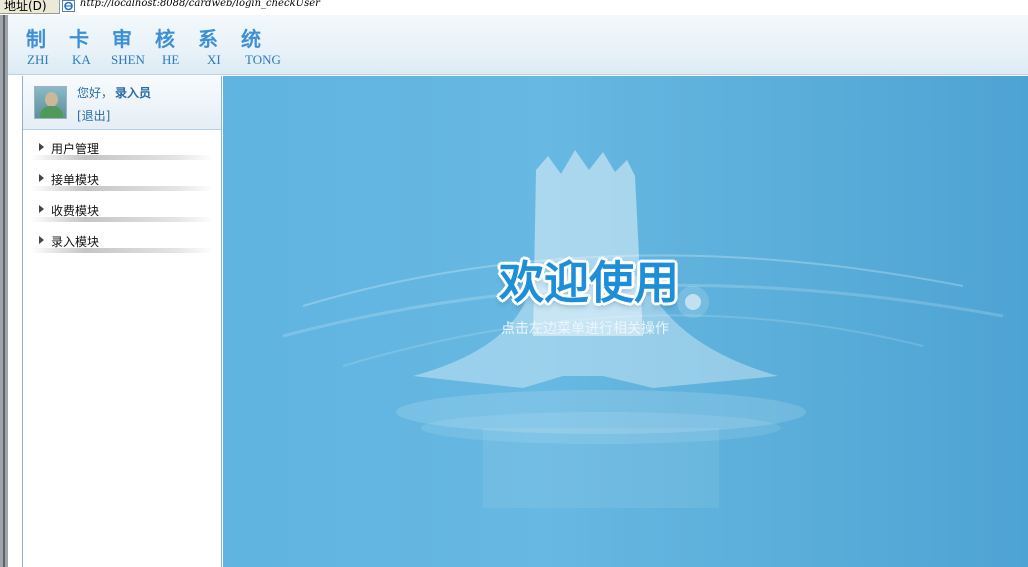 The height and width of the screenshot is (567, 1028). What do you see at coordinates (95, 93) in the screenshot?
I see `greeting-text: 您好，` at bounding box center [95, 93].